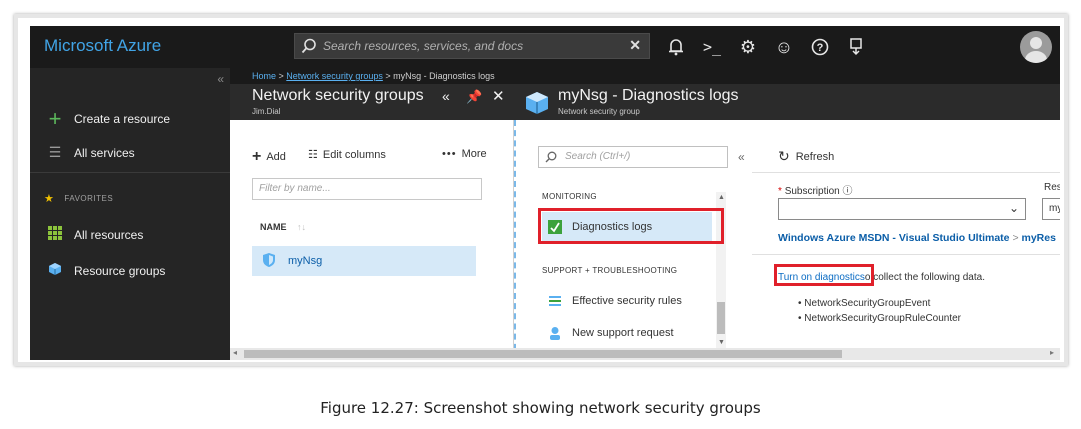 This screenshot has height=429, width=1081. I want to click on help-icon: ?, so click(820, 47).